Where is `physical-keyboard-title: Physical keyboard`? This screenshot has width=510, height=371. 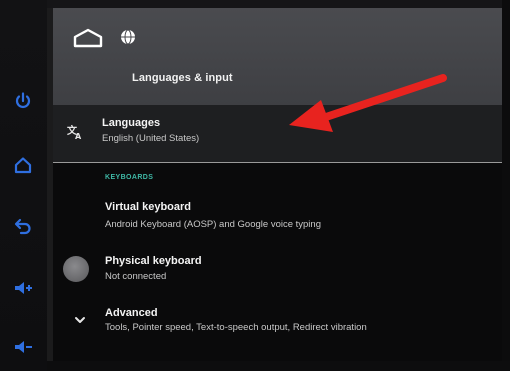
physical-keyboard-title: Physical keyboard is located at coordinates (153, 261).